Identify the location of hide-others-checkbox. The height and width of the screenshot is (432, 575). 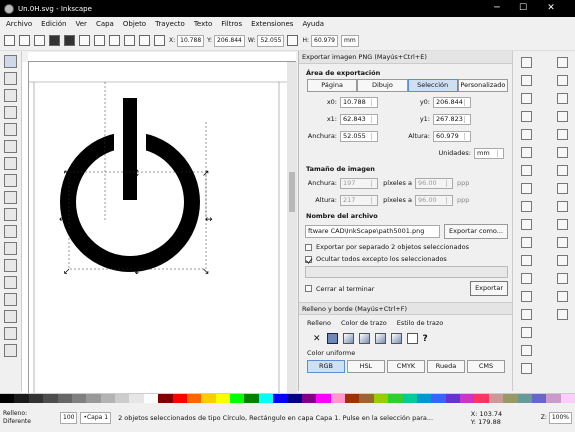
(308, 259).